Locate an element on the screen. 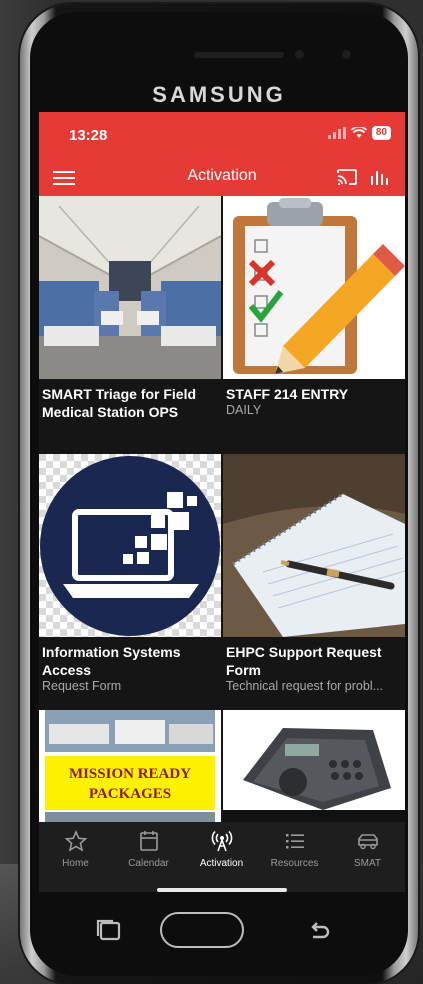 Image resolution: width=423 pixels, height=984 pixels. tile-conference-phone is located at coordinates (314, 766).